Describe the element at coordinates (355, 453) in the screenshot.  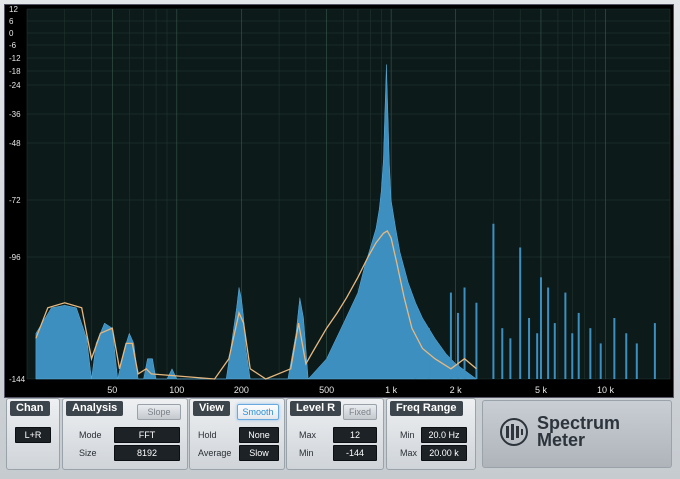
I see `level-min-field: -144` at that location.